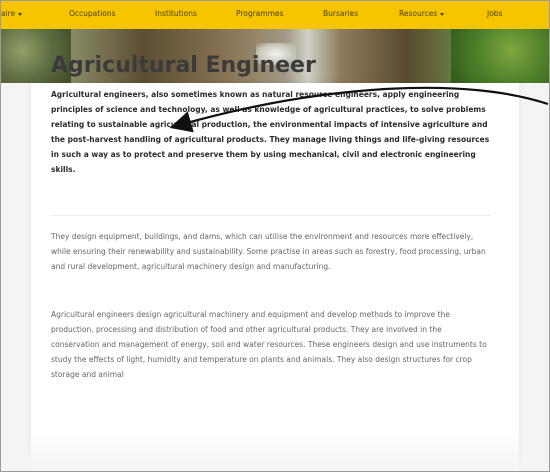 The width and height of the screenshot is (550, 472). What do you see at coordinates (259, 13) in the screenshot?
I see `nav-item-programmes: Programmes` at bounding box center [259, 13].